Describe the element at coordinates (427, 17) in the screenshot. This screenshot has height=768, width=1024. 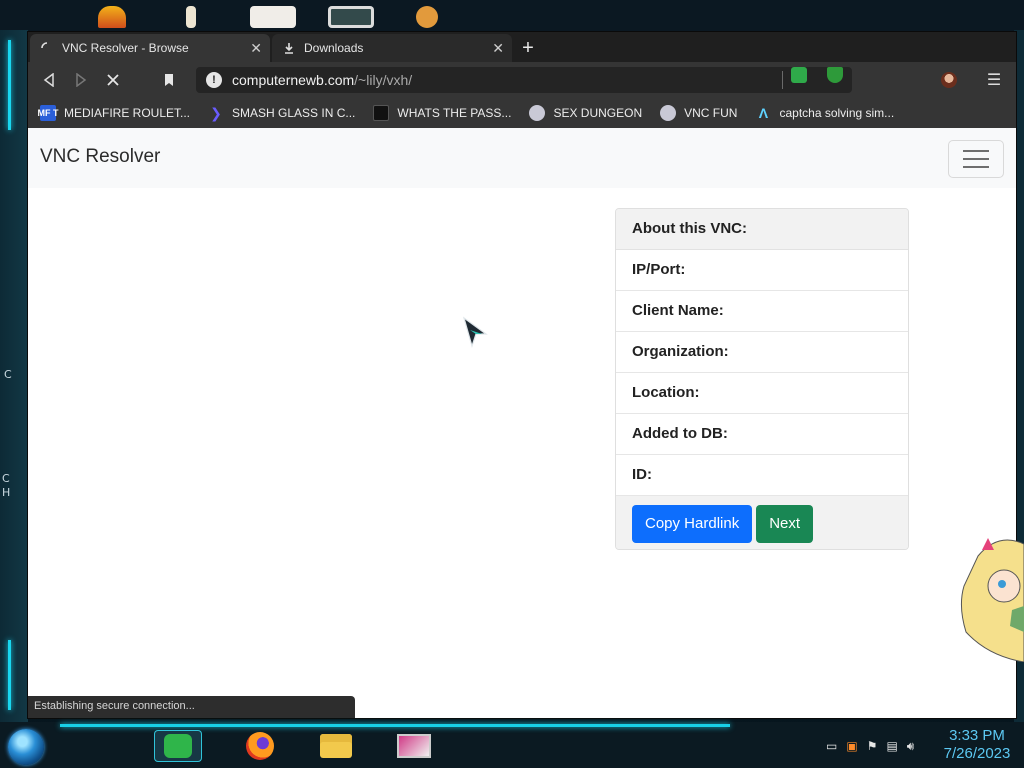
I see `user-icon` at that location.